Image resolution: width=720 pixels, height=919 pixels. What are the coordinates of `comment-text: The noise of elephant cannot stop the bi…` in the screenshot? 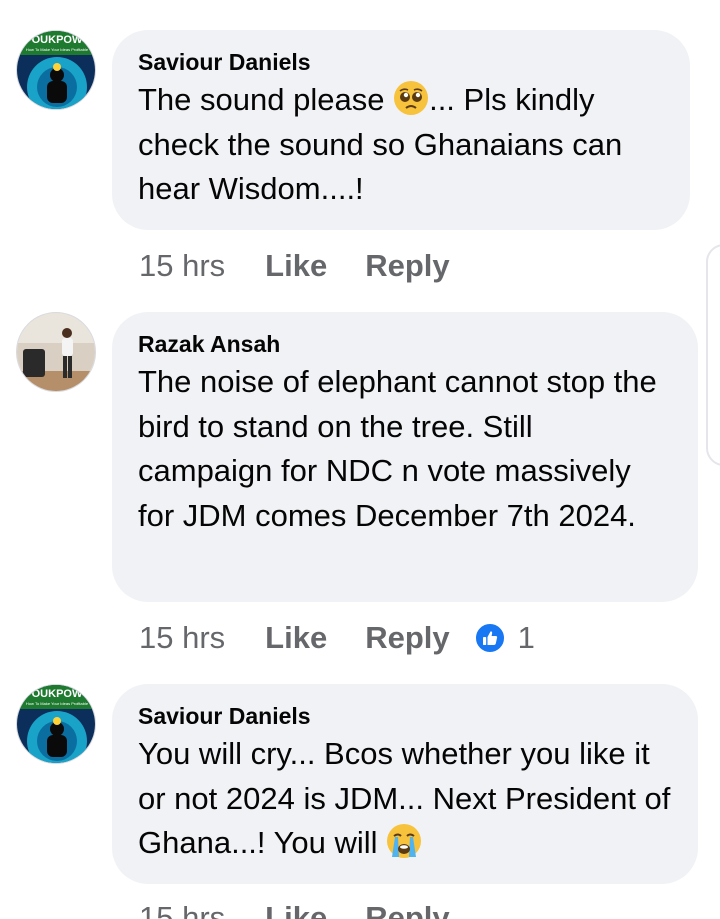 It's located at (397, 448).